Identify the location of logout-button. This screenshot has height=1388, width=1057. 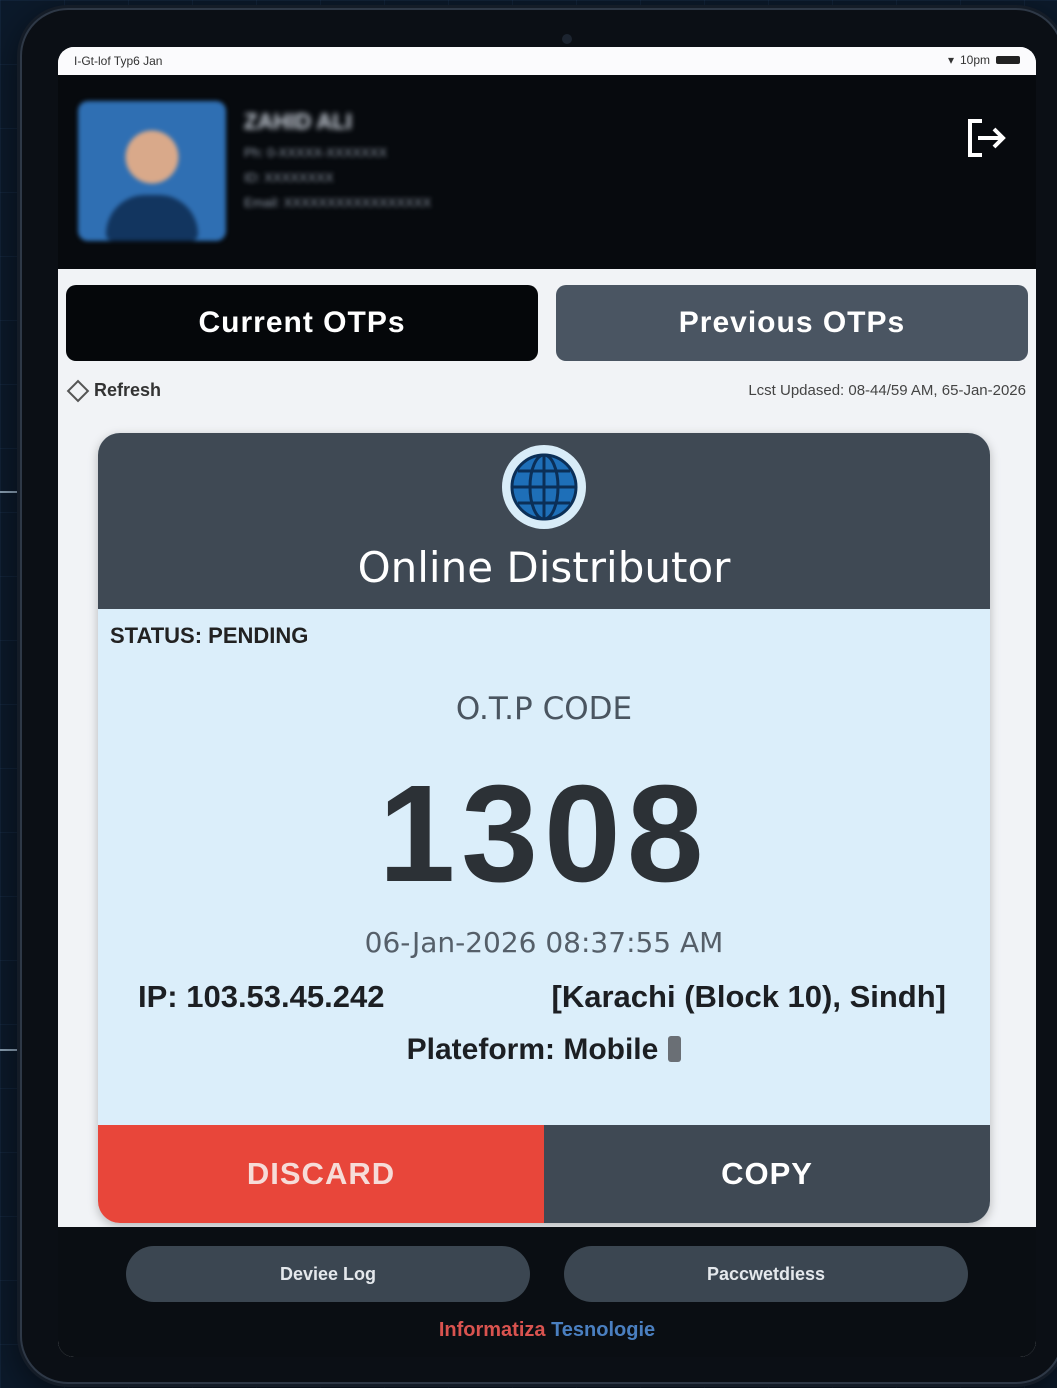
(985, 138).